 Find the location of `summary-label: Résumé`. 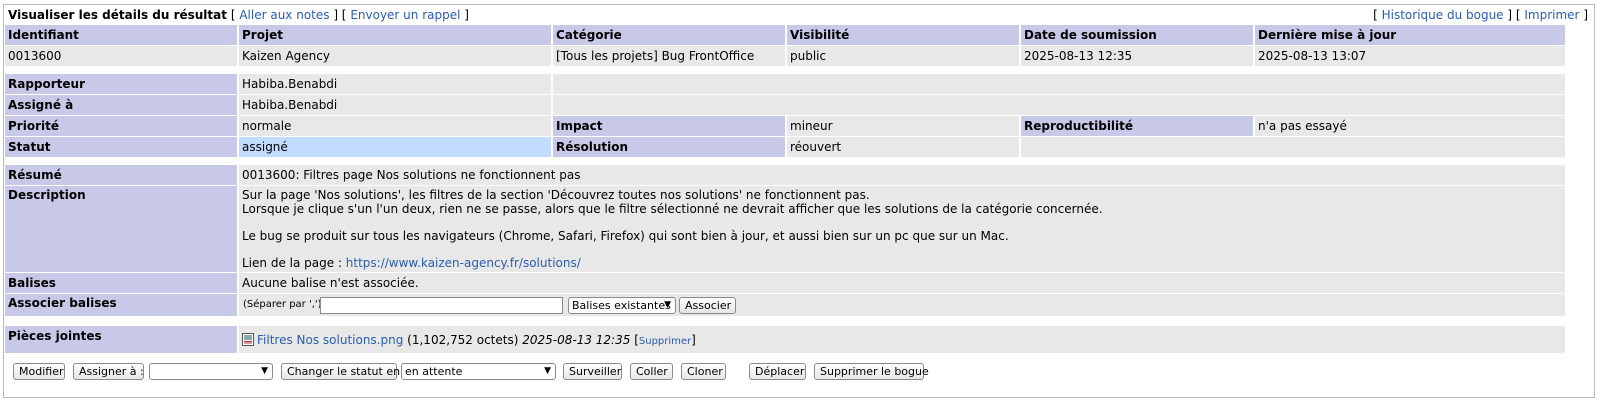

summary-label: Résumé is located at coordinates (121, 175).